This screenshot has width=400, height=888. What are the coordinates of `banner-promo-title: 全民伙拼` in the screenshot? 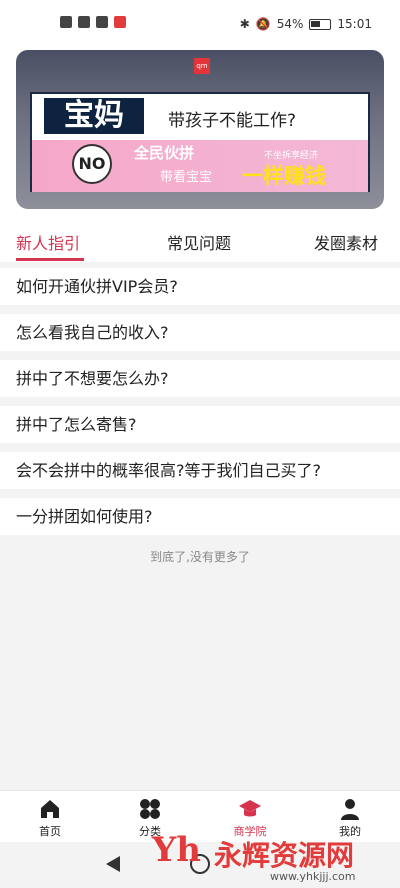 It's located at (164, 153).